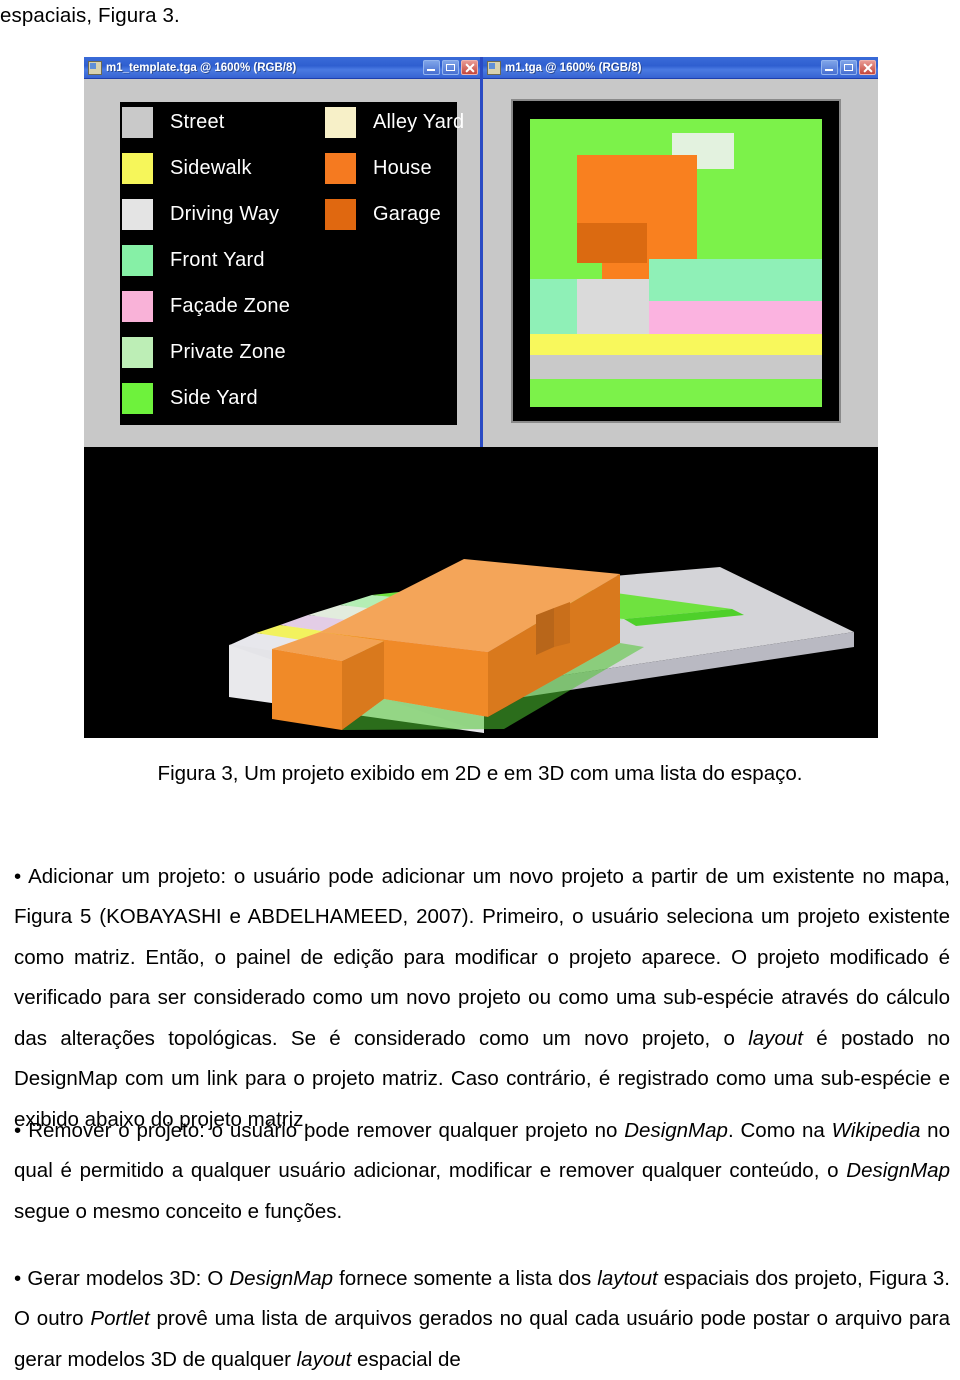  What do you see at coordinates (340, 168) in the screenshot?
I see `legend-swatch-house` at bounding box center [340, 168].